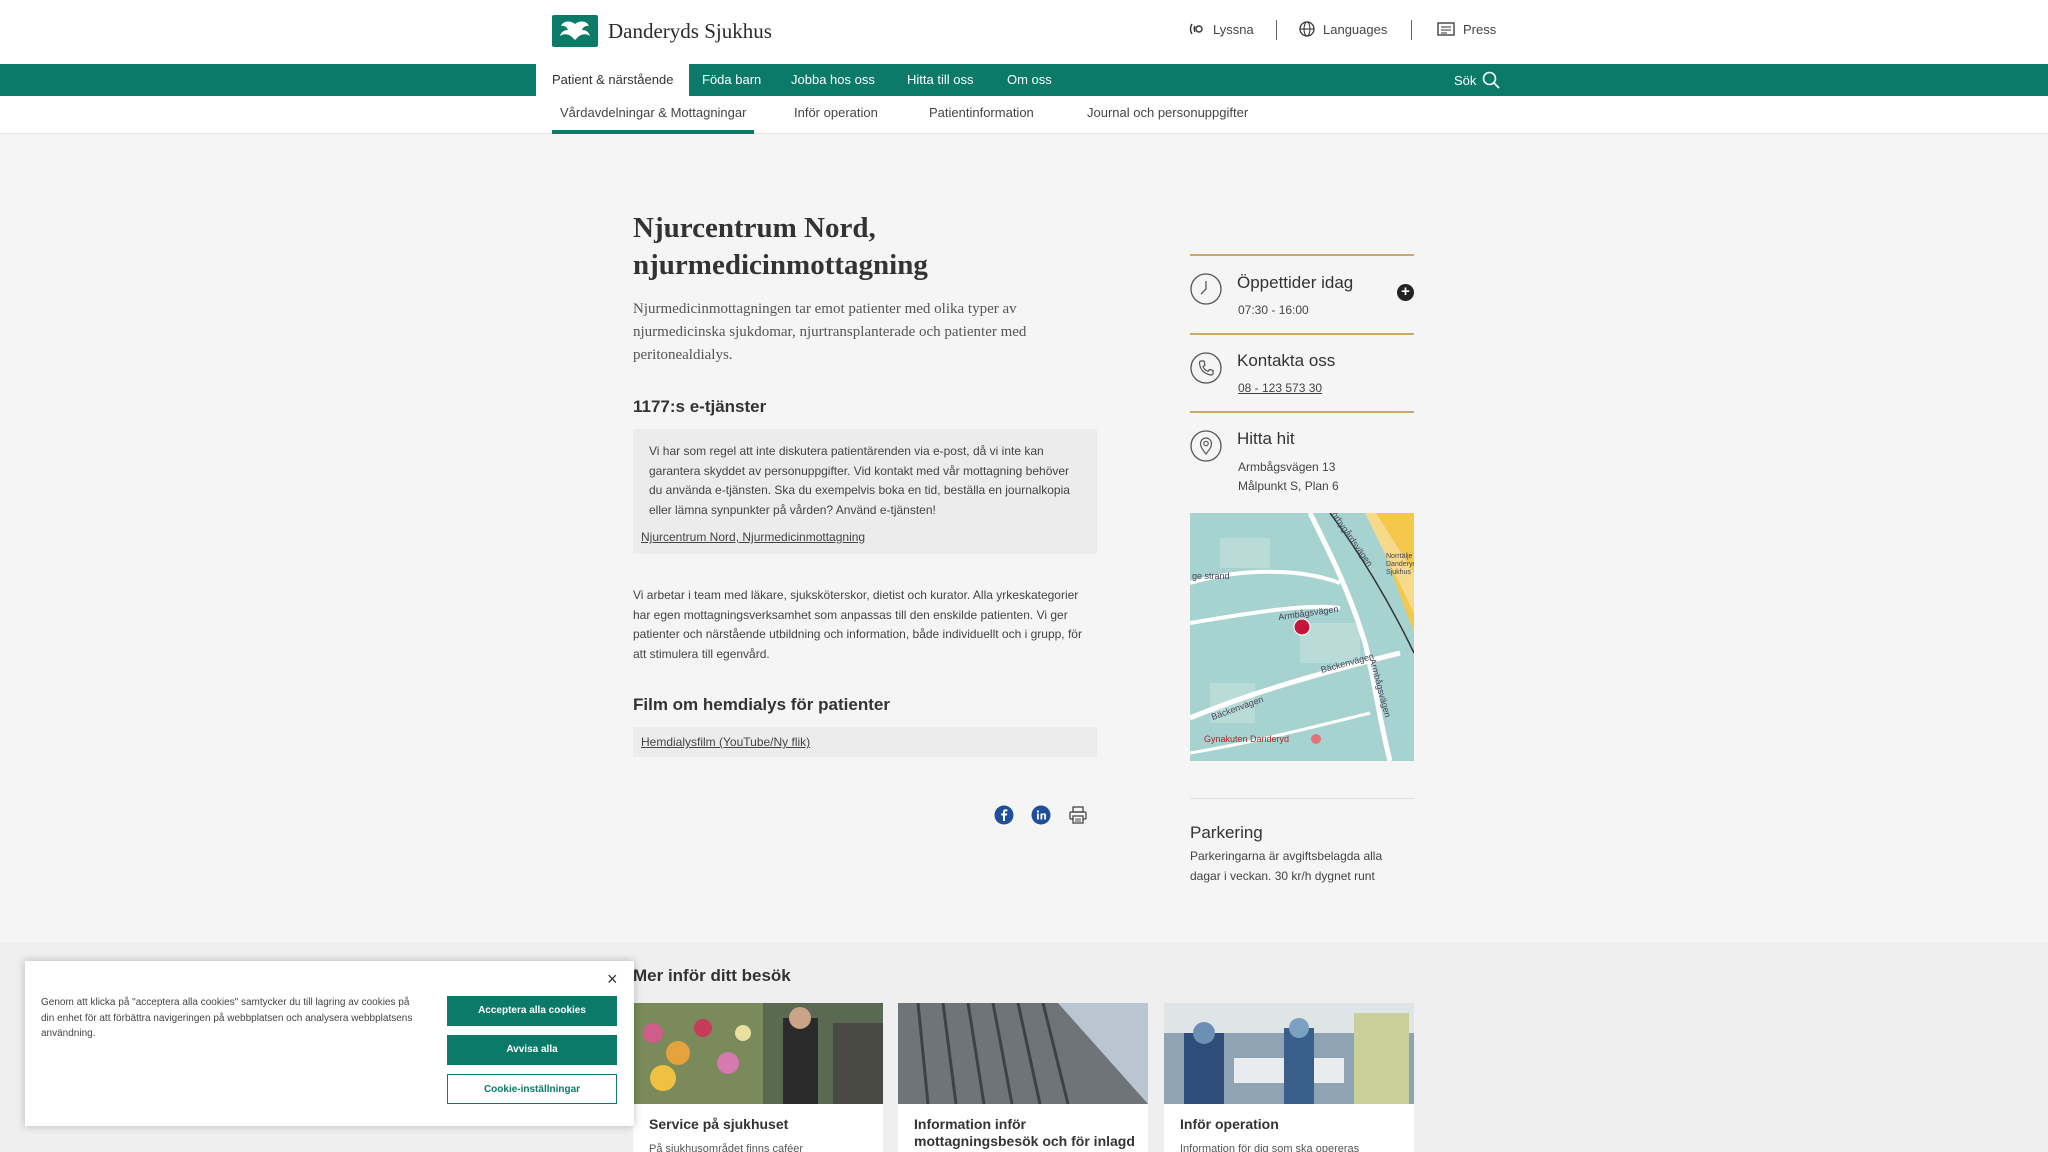 The width and height of the screenshot is (2048, 1152). Describe the element at coordinates (1029, 80) in the screenshot. I see `nav-om-oss: Om oss` at that location.